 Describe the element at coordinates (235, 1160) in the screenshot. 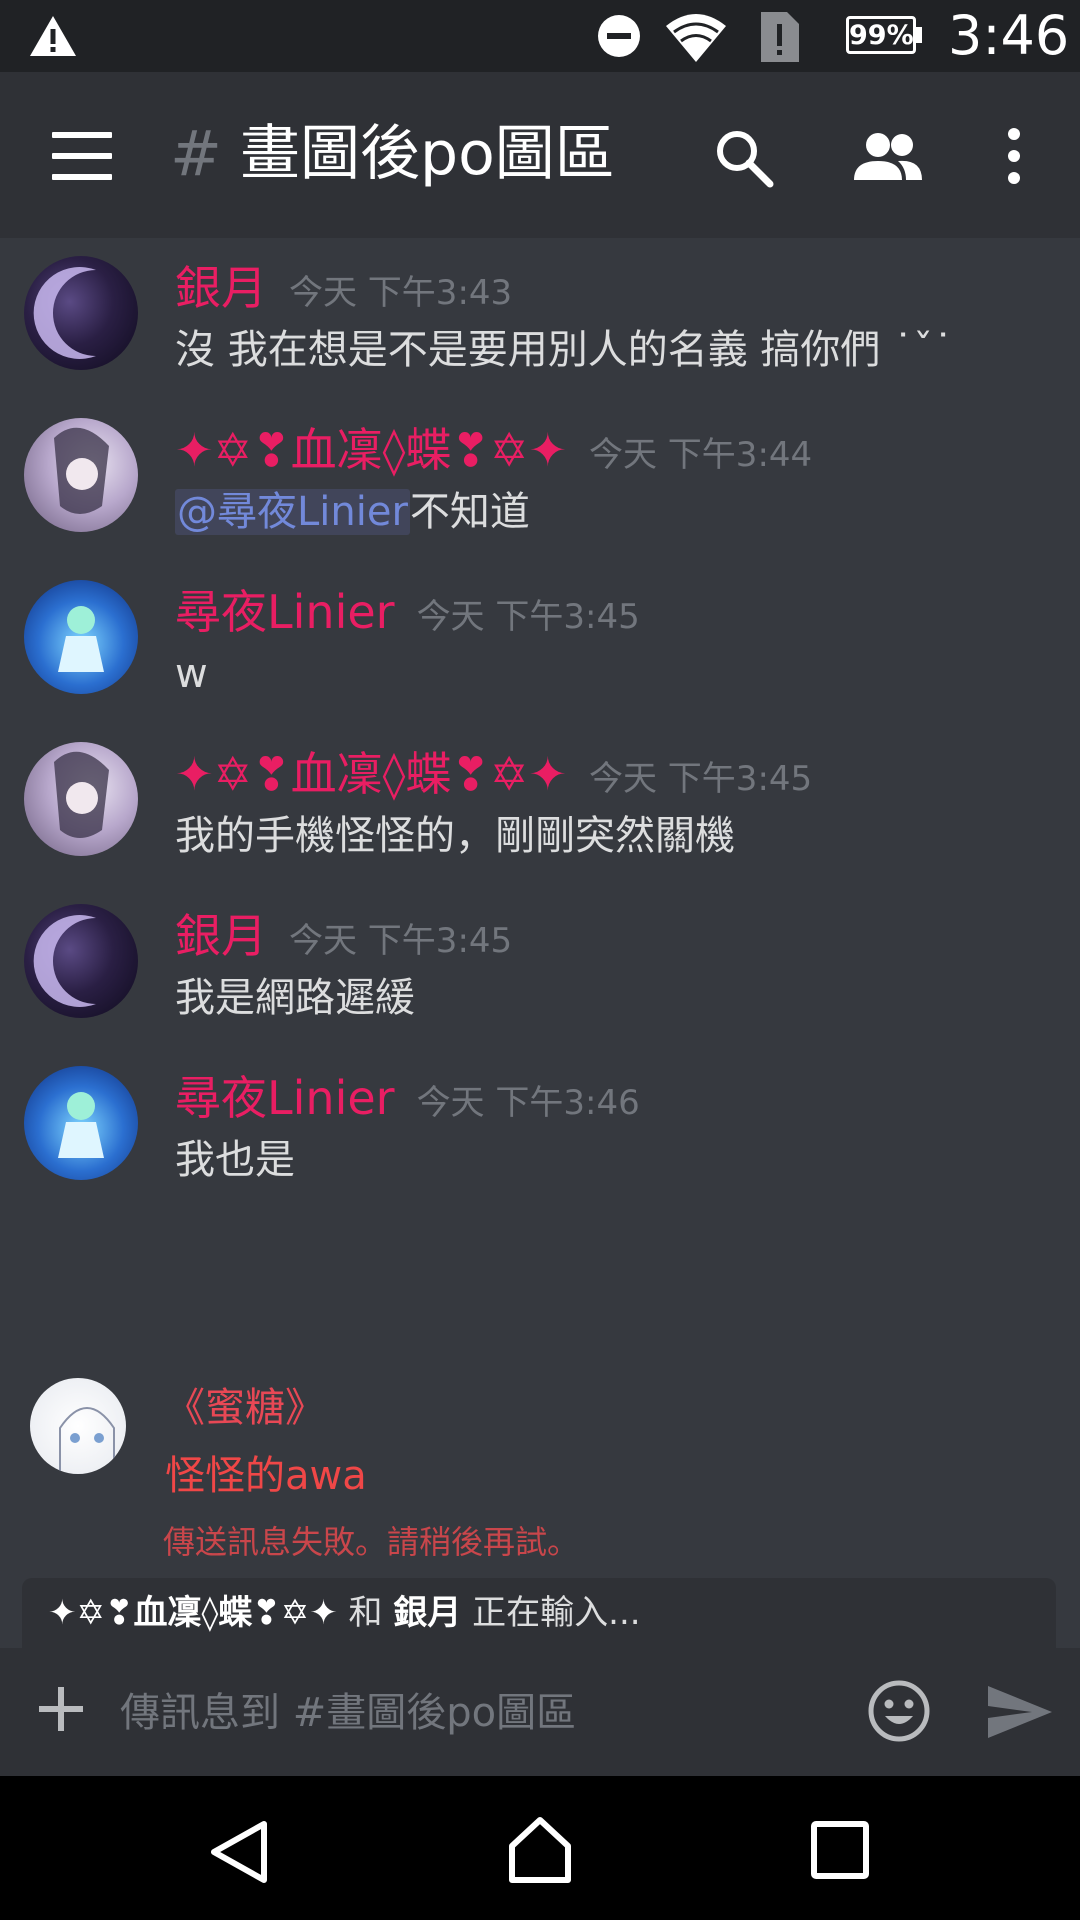

I see `message-text: 我也是` at that location.